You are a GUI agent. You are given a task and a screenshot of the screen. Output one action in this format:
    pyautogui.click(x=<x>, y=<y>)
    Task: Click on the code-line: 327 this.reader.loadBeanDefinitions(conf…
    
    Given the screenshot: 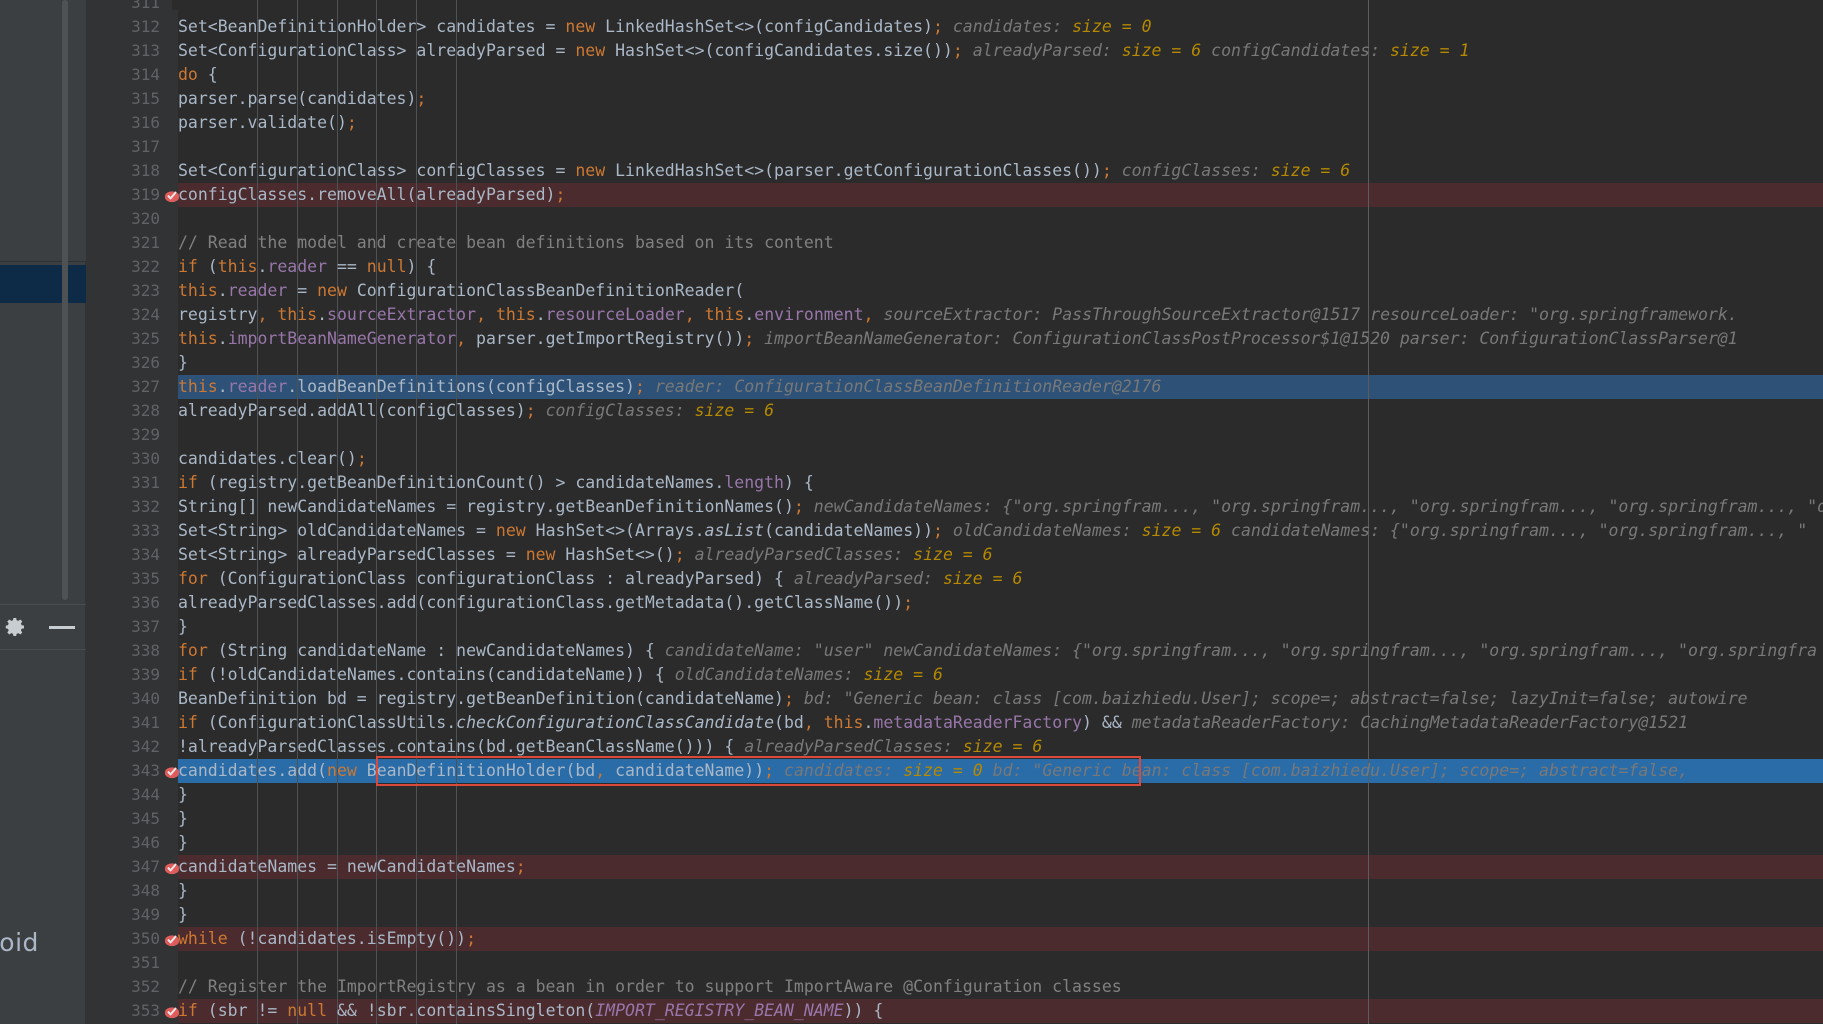 What is the action you would take?
    pyautogui.click(x=954, y=387)
    